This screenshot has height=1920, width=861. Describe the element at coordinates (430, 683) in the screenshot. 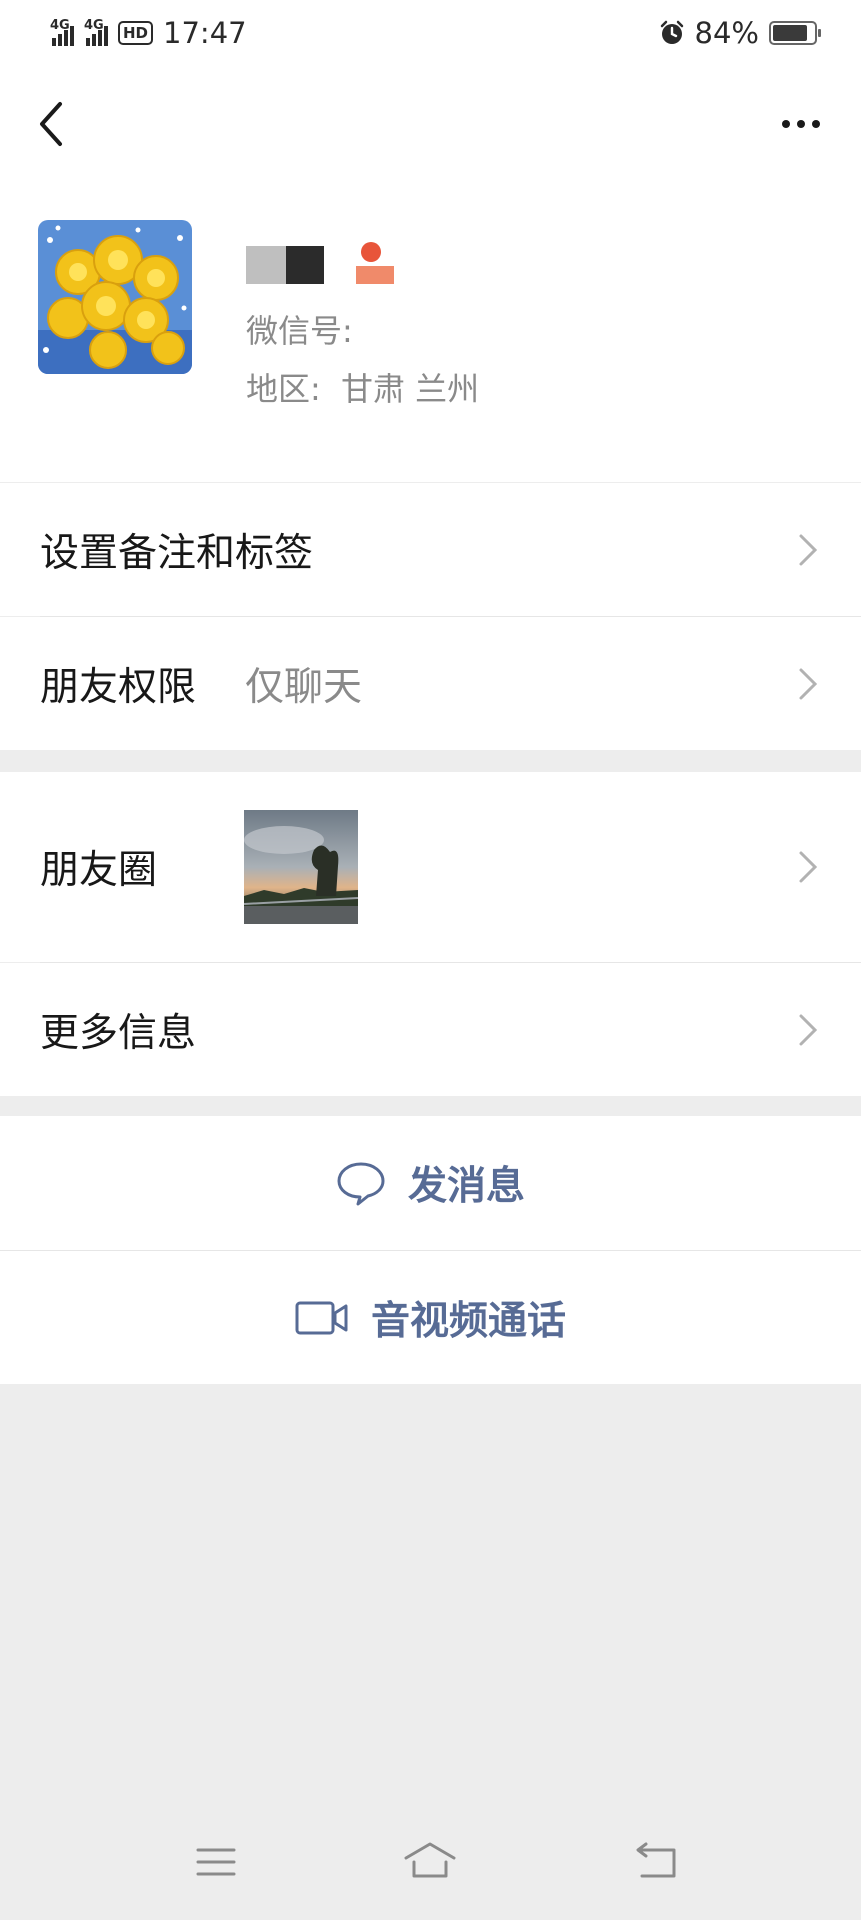

I see `friend-permissions-cell: 朋友权限 仅聊天` at that location.